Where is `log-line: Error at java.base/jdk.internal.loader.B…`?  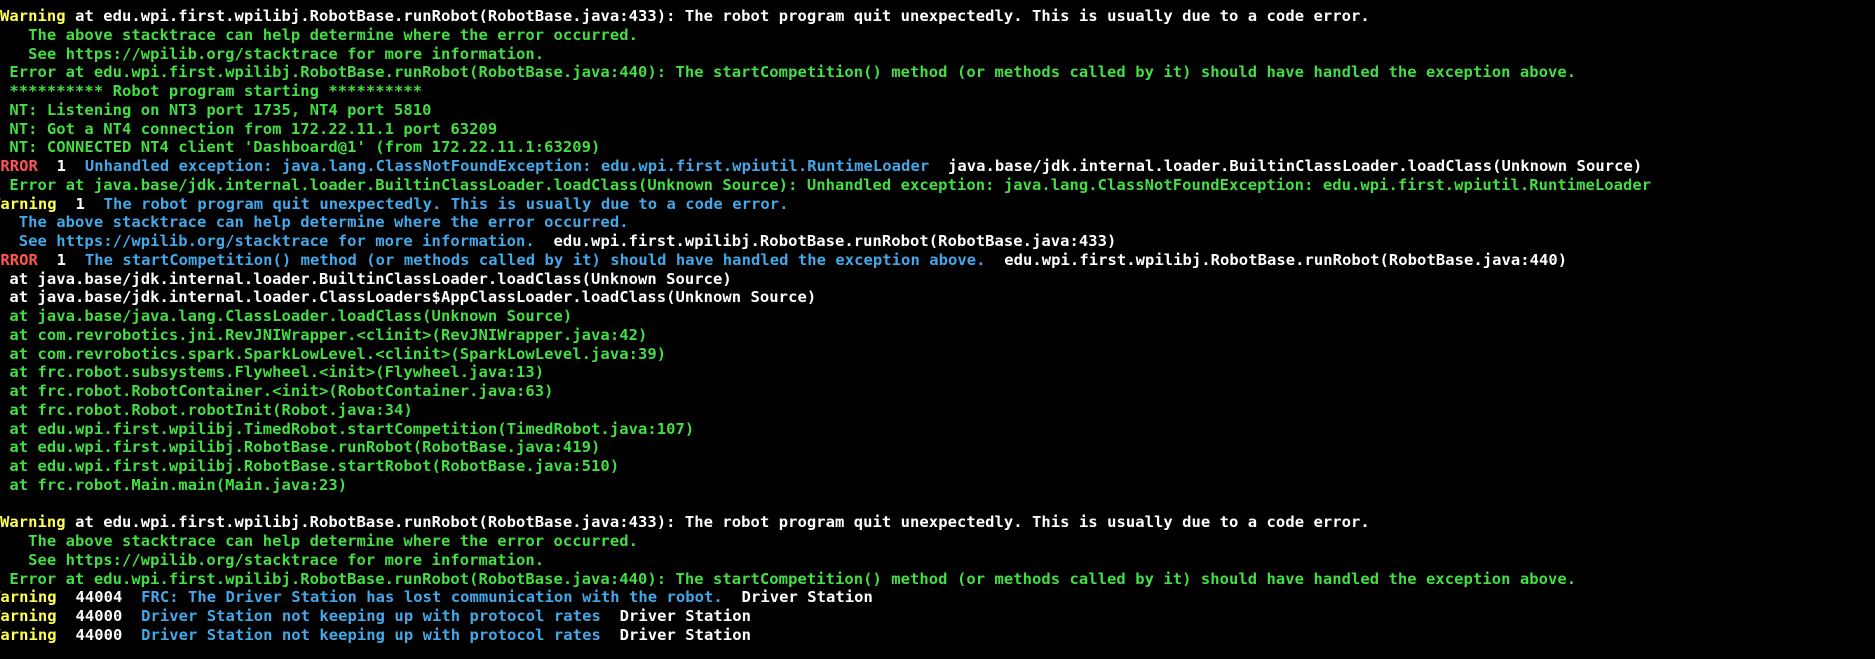
log-line: Error at java.base/jdk.internal.loader.B… is located at coordinates (826, 184).